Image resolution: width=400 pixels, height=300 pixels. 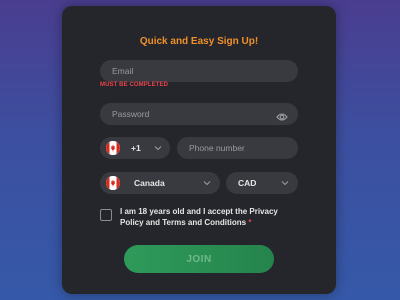 I want to click on phone-code-value: +1, so click(x=136, y=148).